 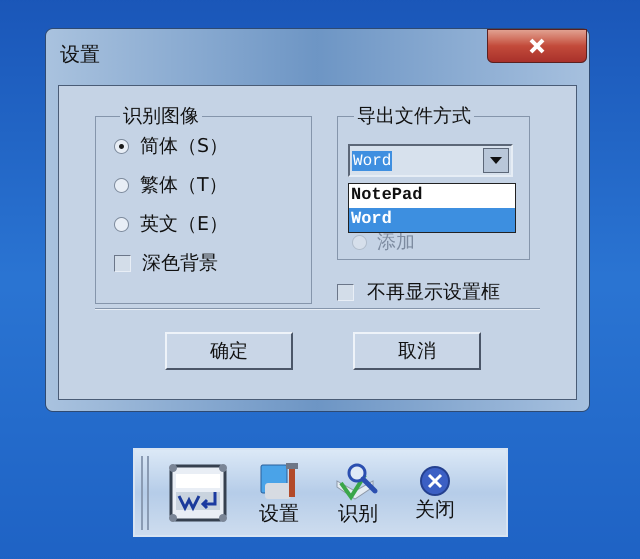 I want to click on dialog-button: 取消, so click(x=417, y=351).